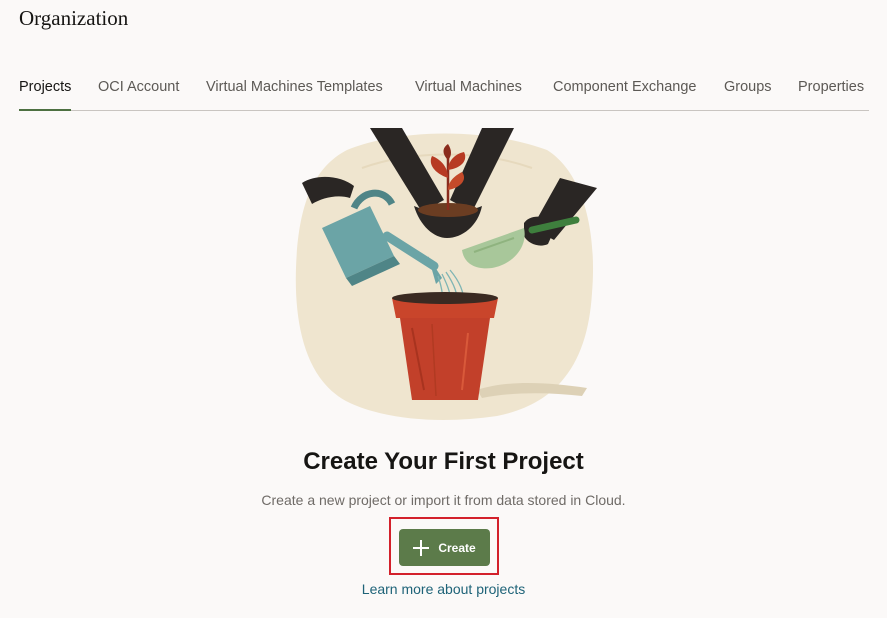  I want to click on create-button-label: Create, so click(457, 547).